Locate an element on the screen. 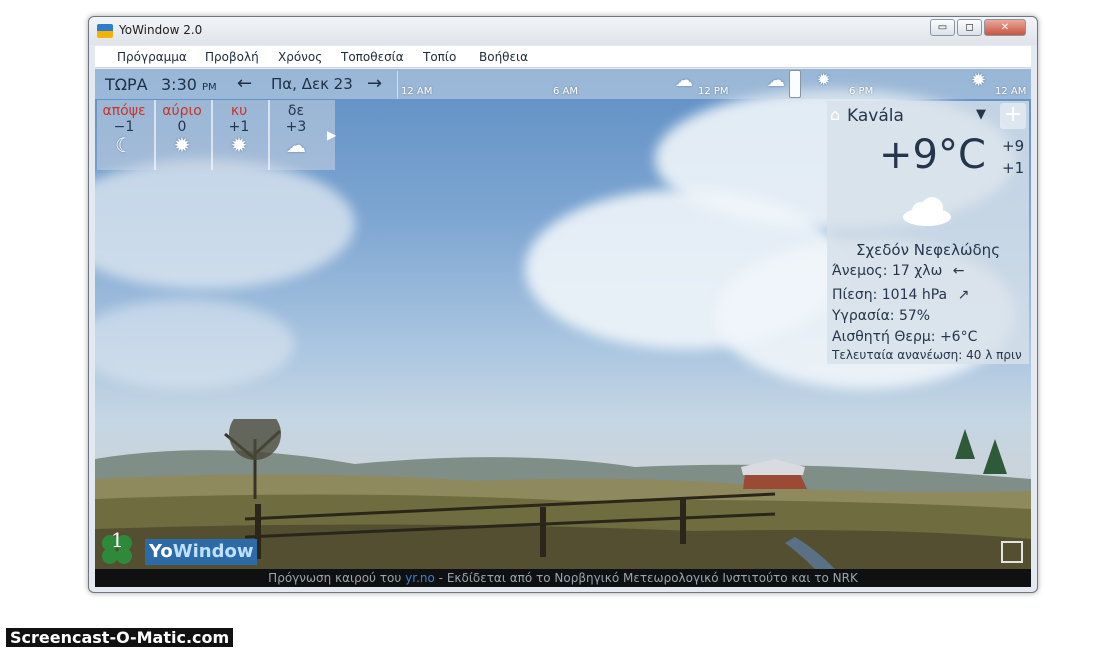  menu-help: Βοήθεια is located at coordinates (503, 57).